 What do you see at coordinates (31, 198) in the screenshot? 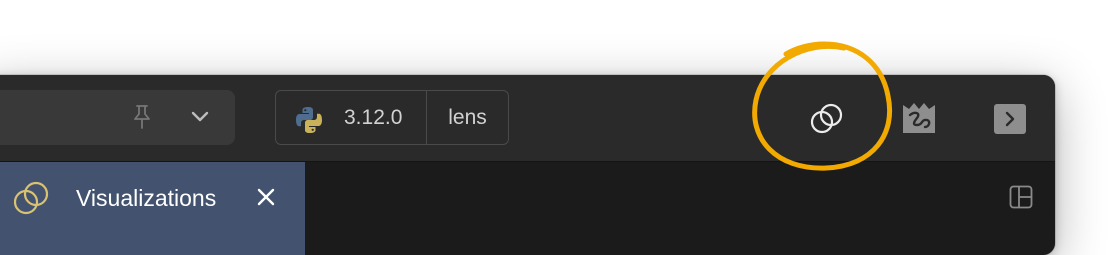
I see `venn-icon` at bounding box center [31, 198].